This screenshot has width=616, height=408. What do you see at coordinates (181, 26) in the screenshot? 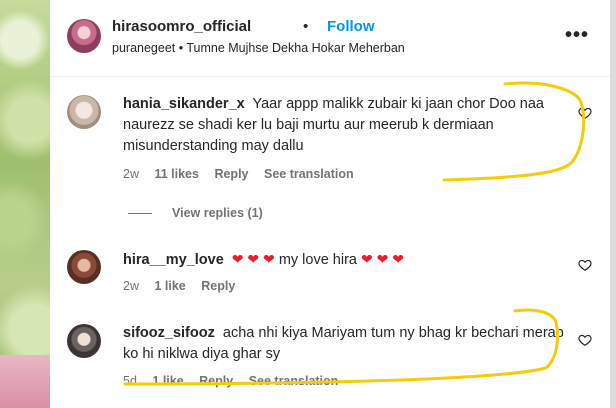
I see `author-username: hirasoomro_official` at bounding box center [181, 26].